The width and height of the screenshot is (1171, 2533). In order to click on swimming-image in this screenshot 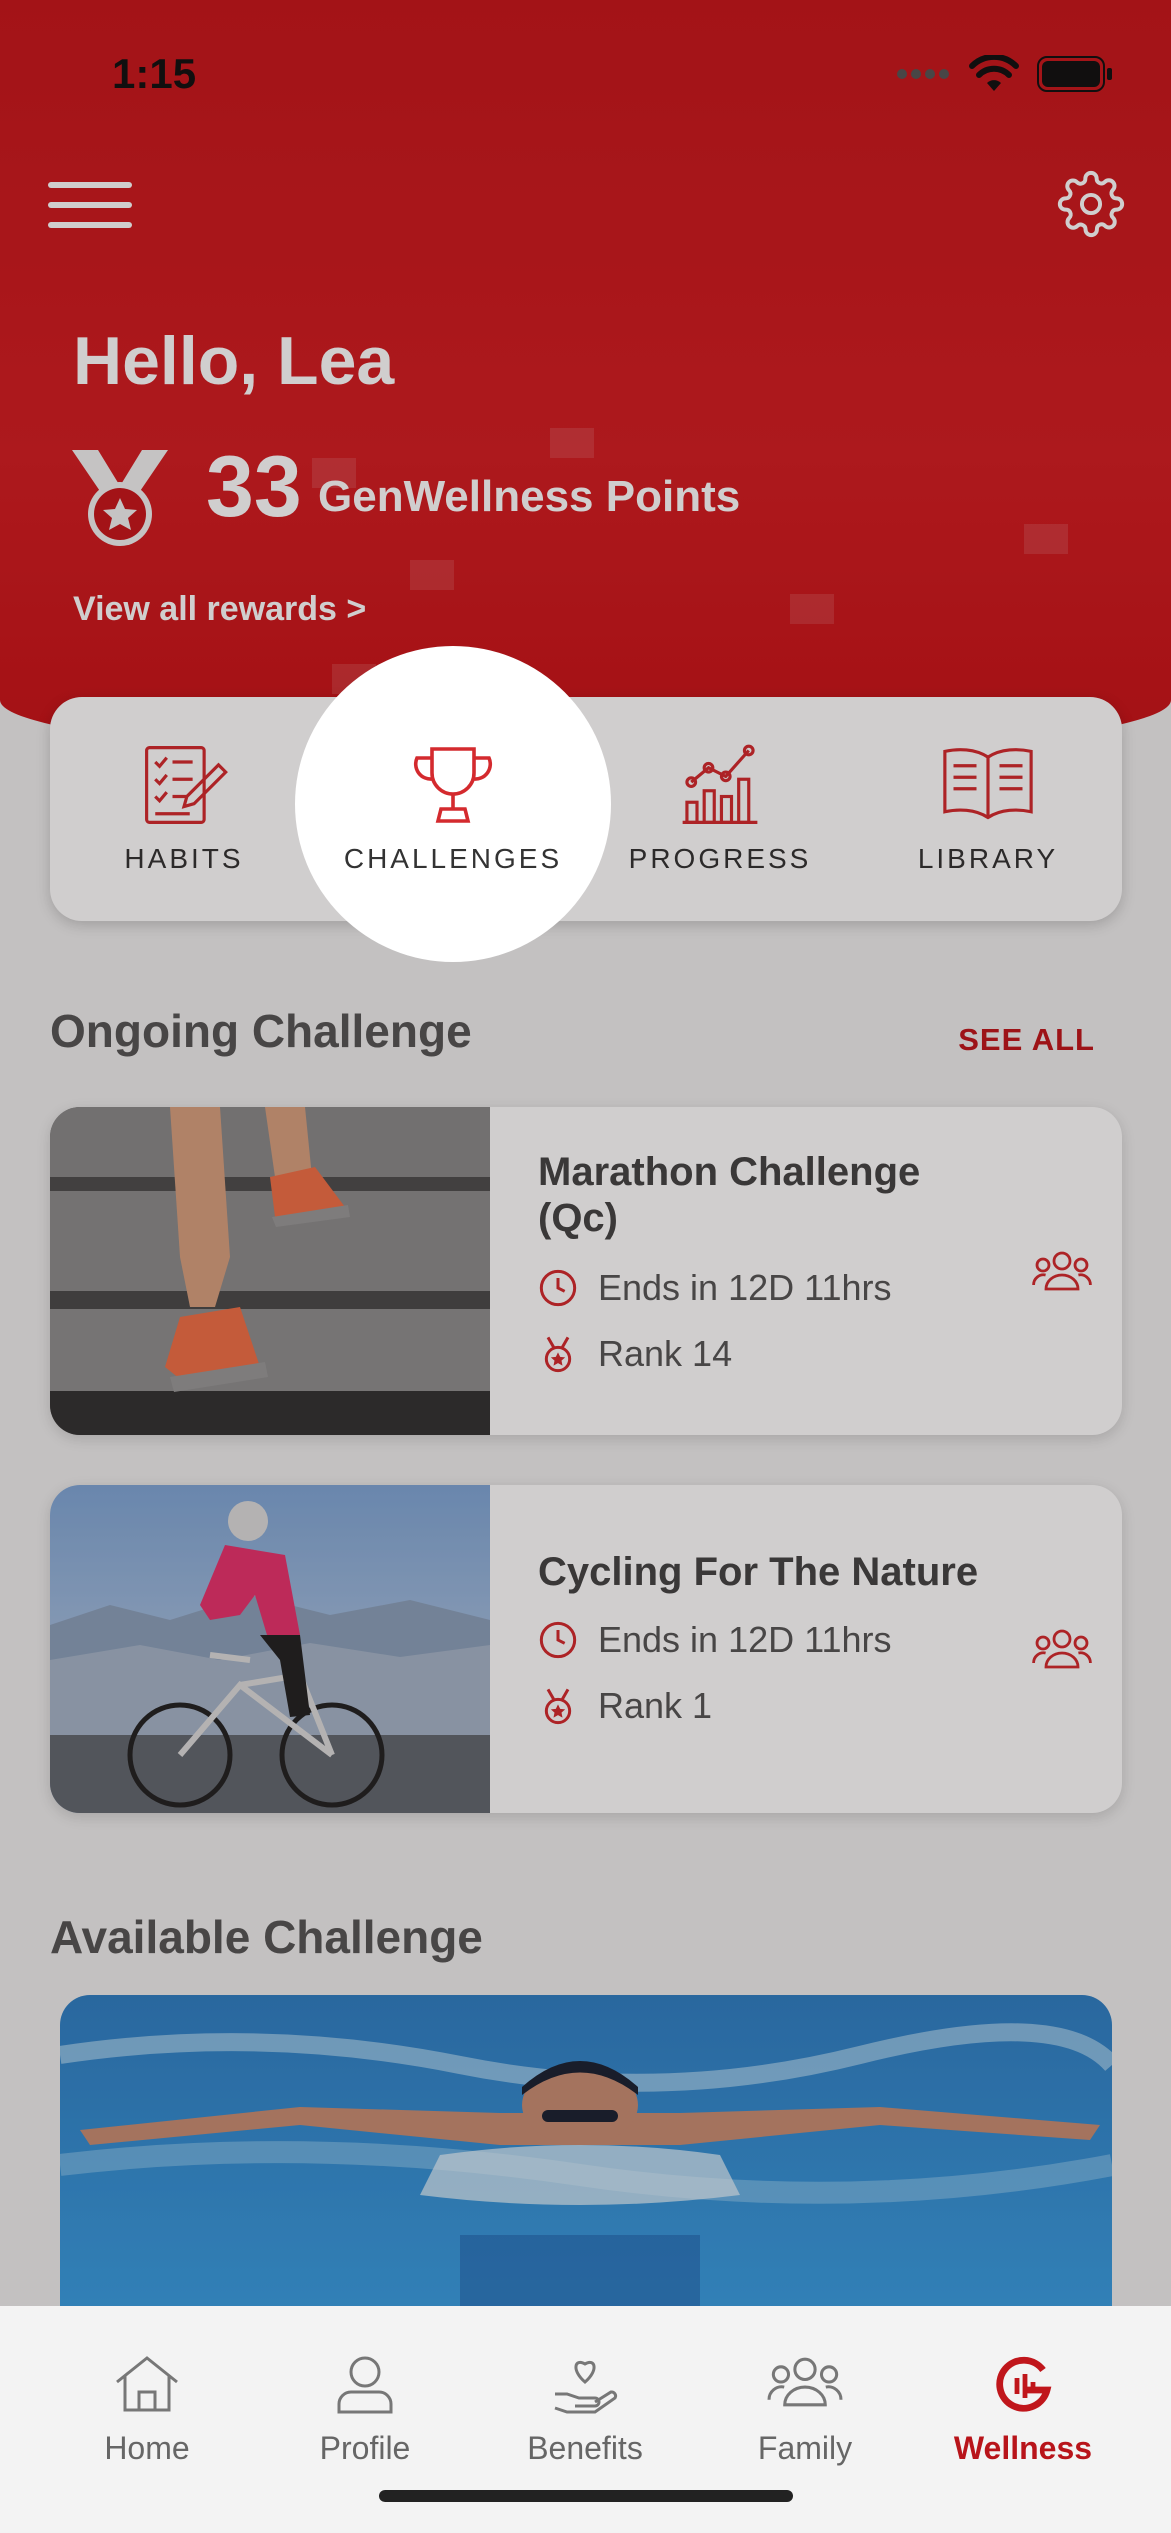, I will do `click(586, 2160)`.